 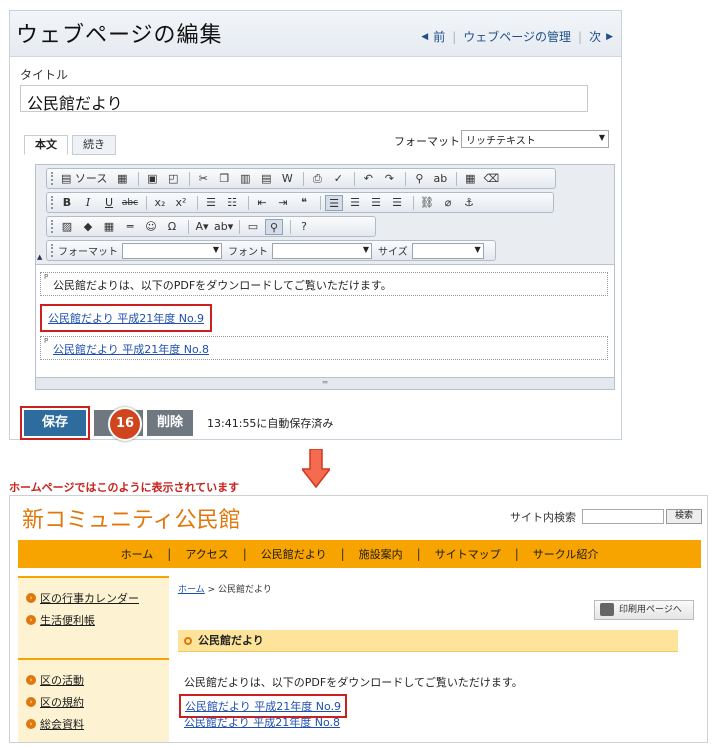 I want to click on paste-text-icon: ▤, so click(x=266, y=179).